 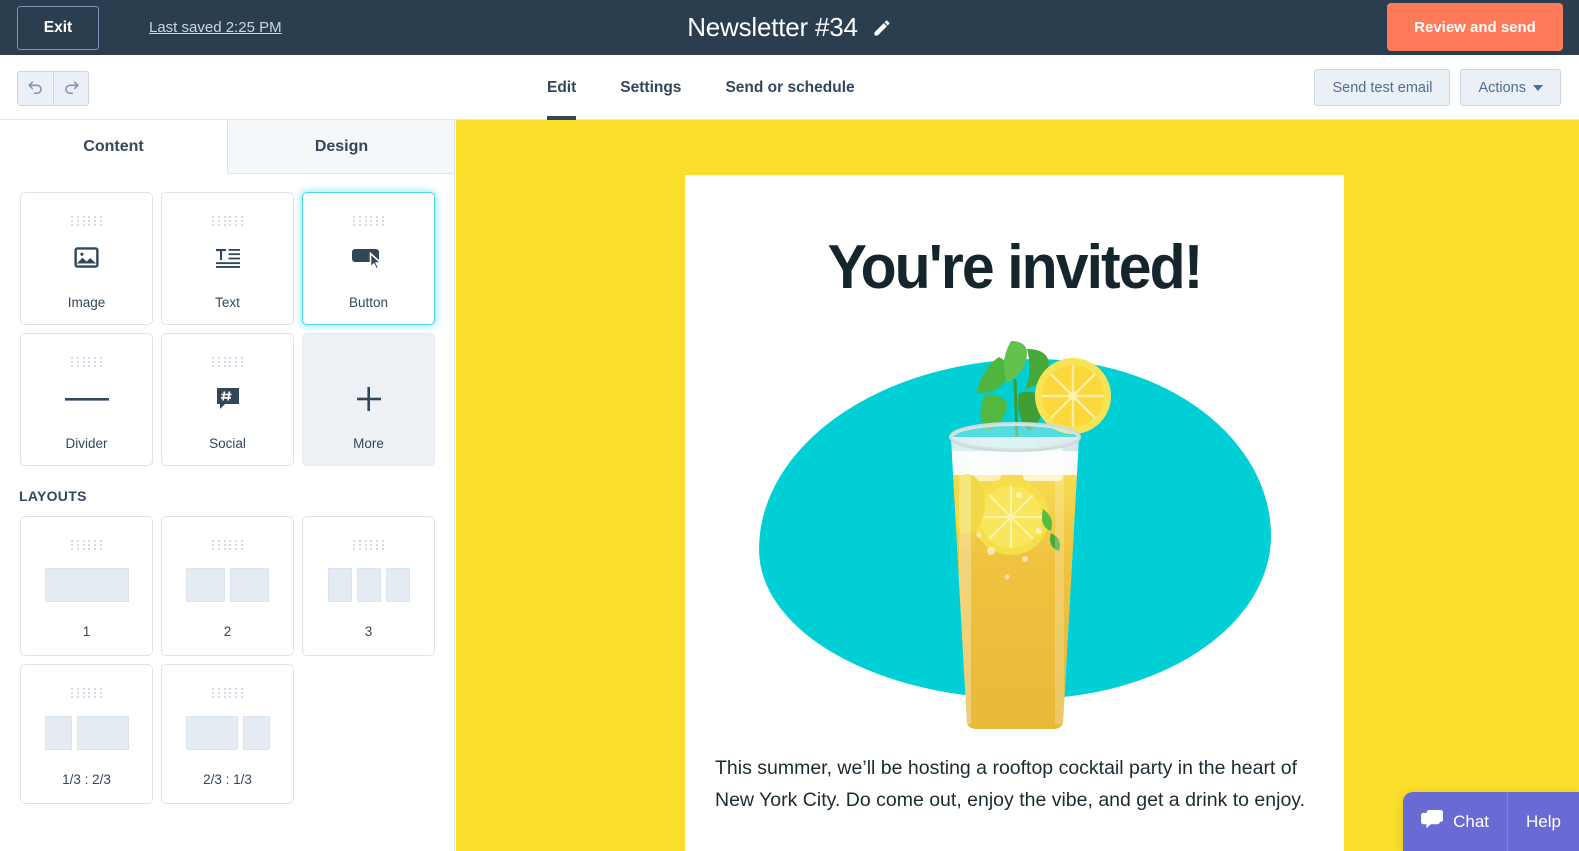 What do you see at coordinates (882, 28) in the screenshot?
I see `pencil-icon` at bounding box center [882, 28].